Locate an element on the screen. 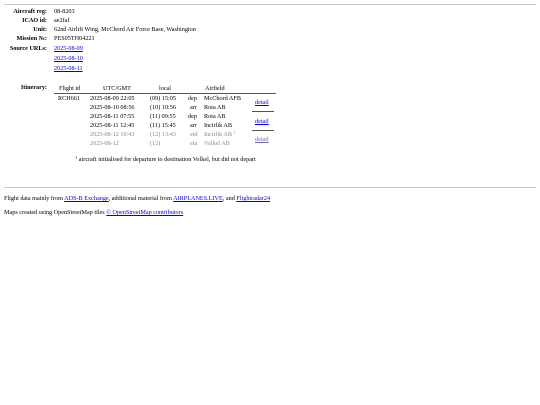 This screenshot has width=540, height=405. credits-prefix: Flight data mainly from is located at coordinates (34, 198).